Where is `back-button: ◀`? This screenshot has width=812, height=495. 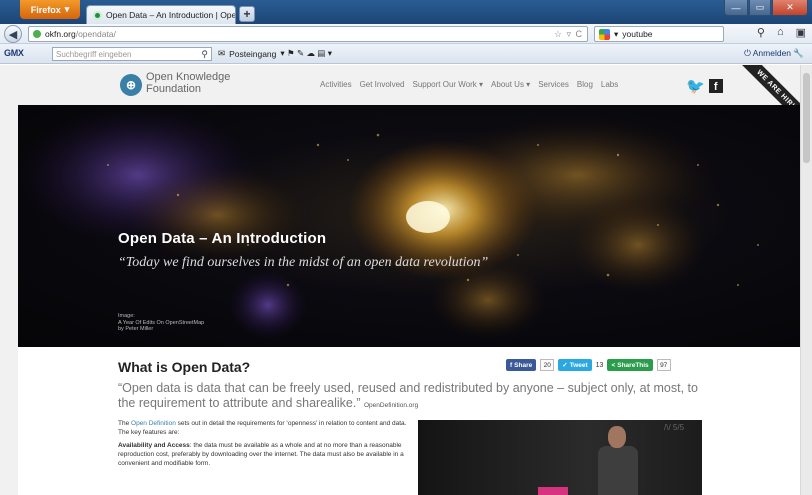
back-button: ◀ is located at coordinates (13, 34).